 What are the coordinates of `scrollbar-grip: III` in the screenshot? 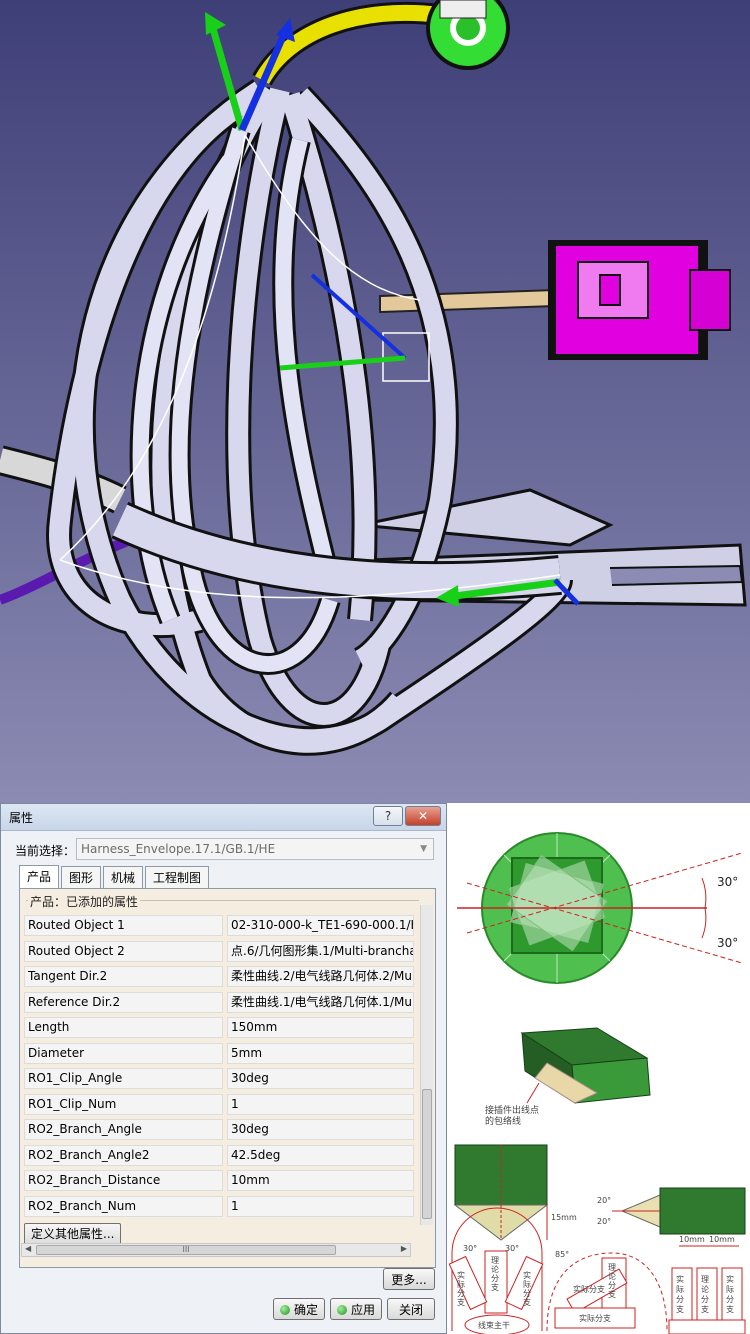 It's located at (186, 1249).